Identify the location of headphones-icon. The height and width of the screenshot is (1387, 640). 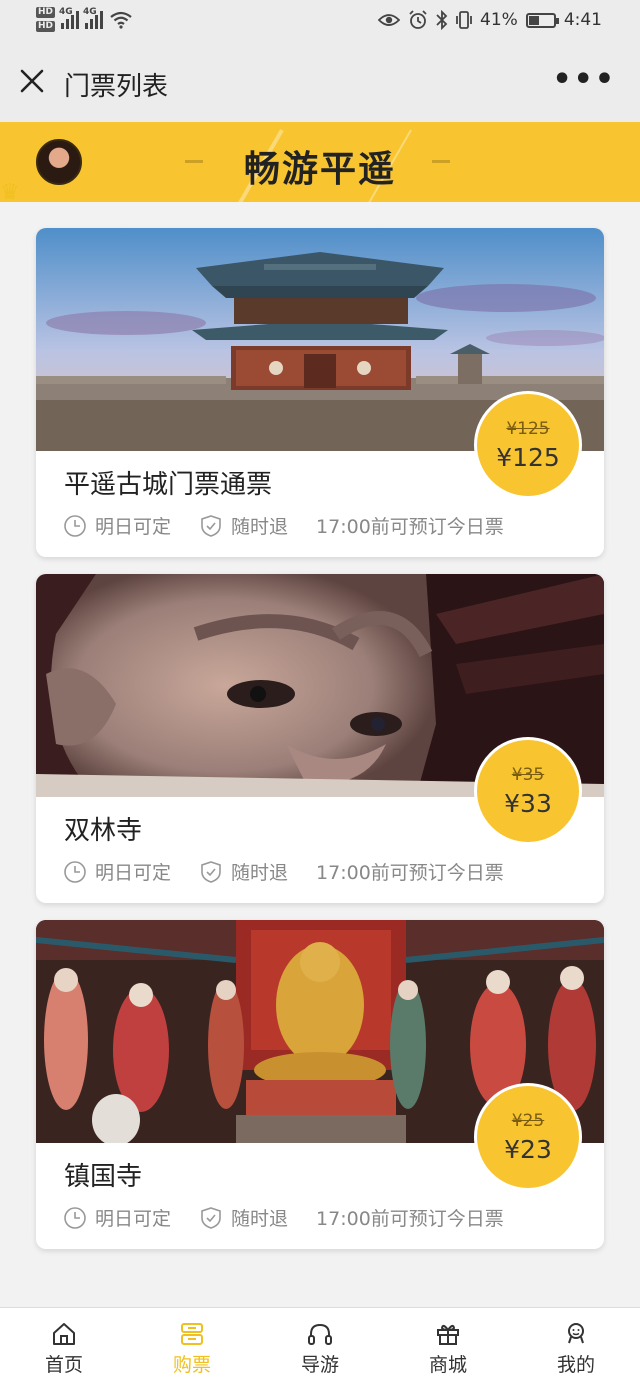
(320, 1334).